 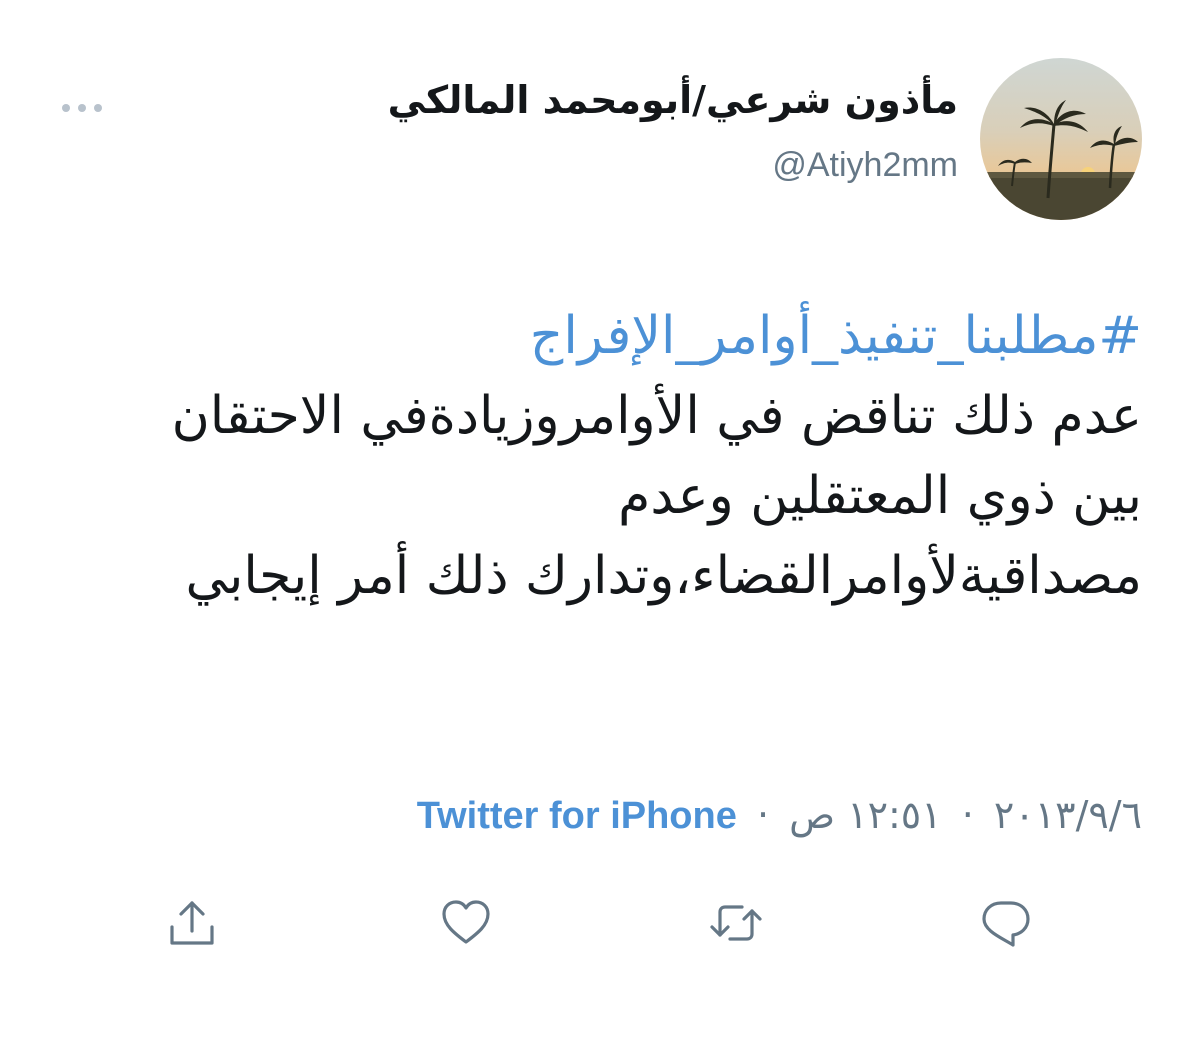 I want to click on like-button, so click(x=466, y=923).